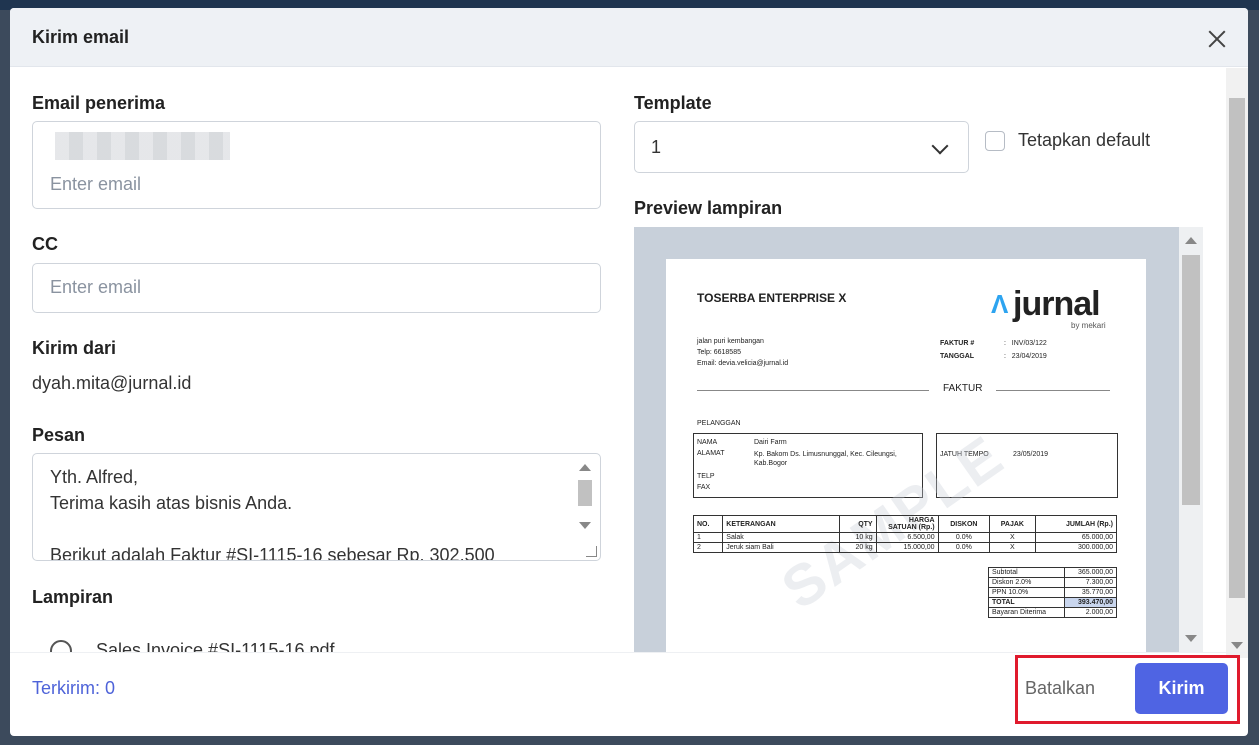 The image size is (1259, 745). What do you see at coordinates (45, 244) in the screenshot?
I see `cc-label: CC` at bounding box center [45, 244].